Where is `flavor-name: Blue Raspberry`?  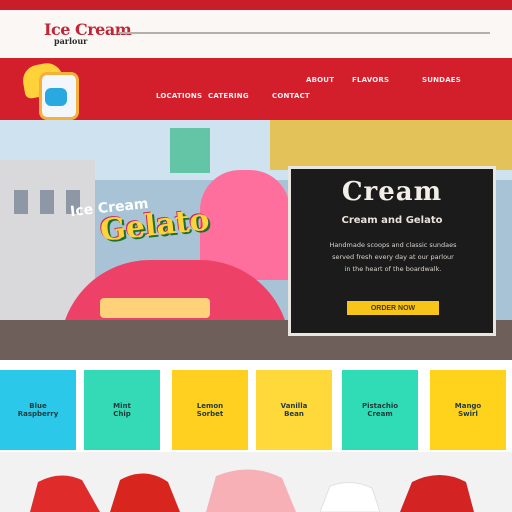
flavor-name: Blue Raspberry is located at coordinates (38, 410).